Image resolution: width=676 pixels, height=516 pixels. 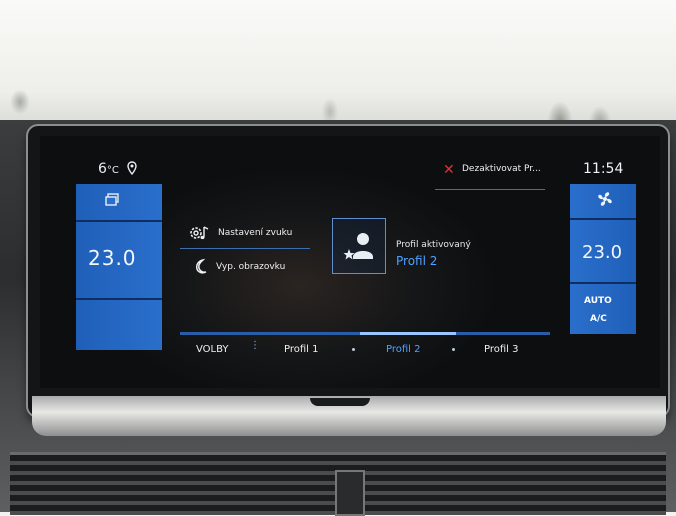 I want to click on left-temperature: 23.0, so click(x=112, y=258).